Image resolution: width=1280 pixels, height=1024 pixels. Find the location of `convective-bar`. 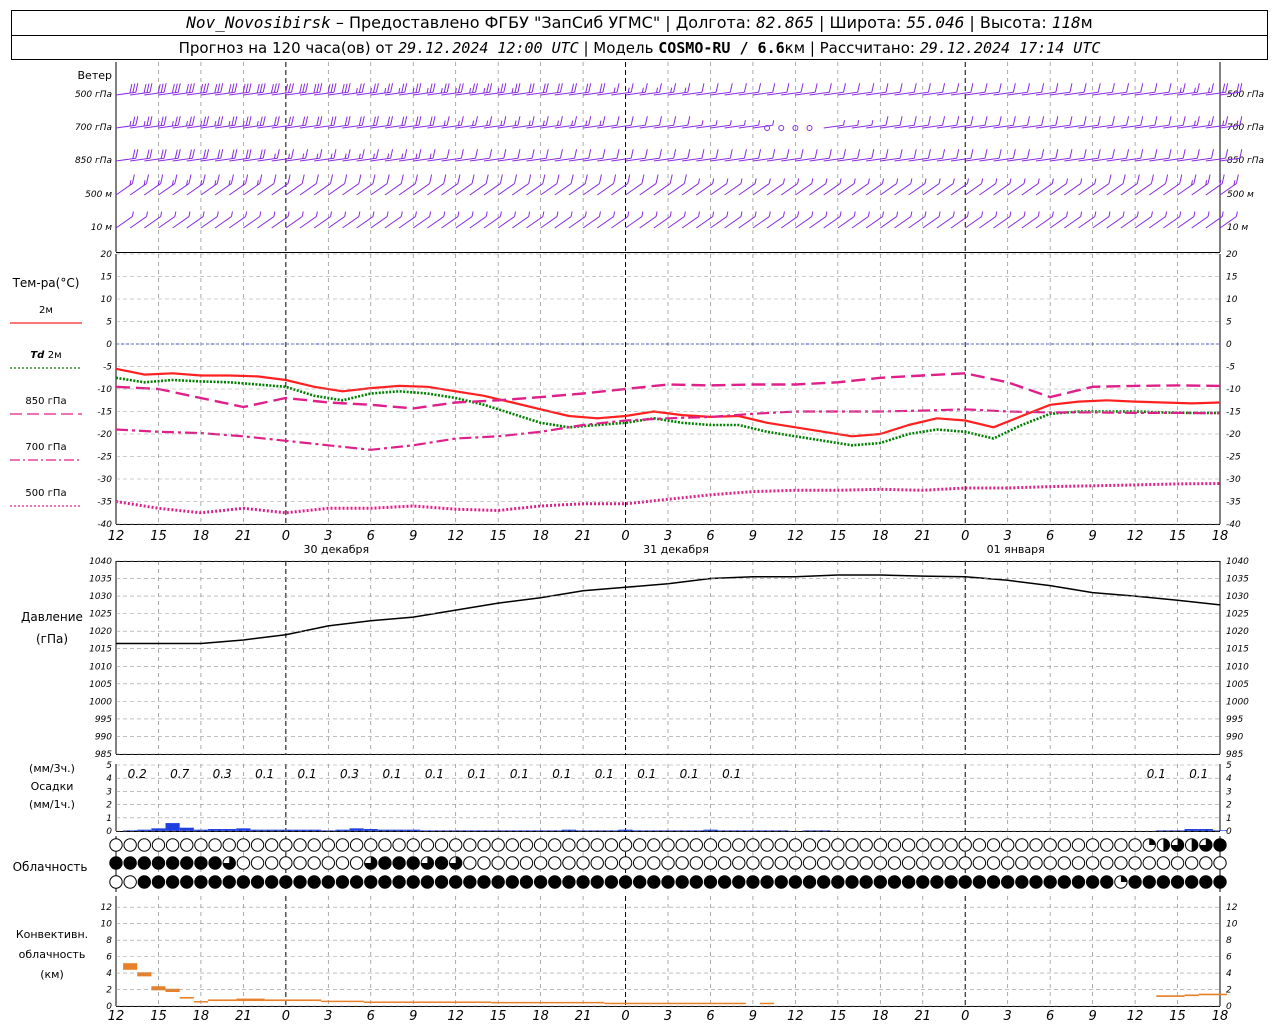

convective-bar is located at coordinates (767, 1003).